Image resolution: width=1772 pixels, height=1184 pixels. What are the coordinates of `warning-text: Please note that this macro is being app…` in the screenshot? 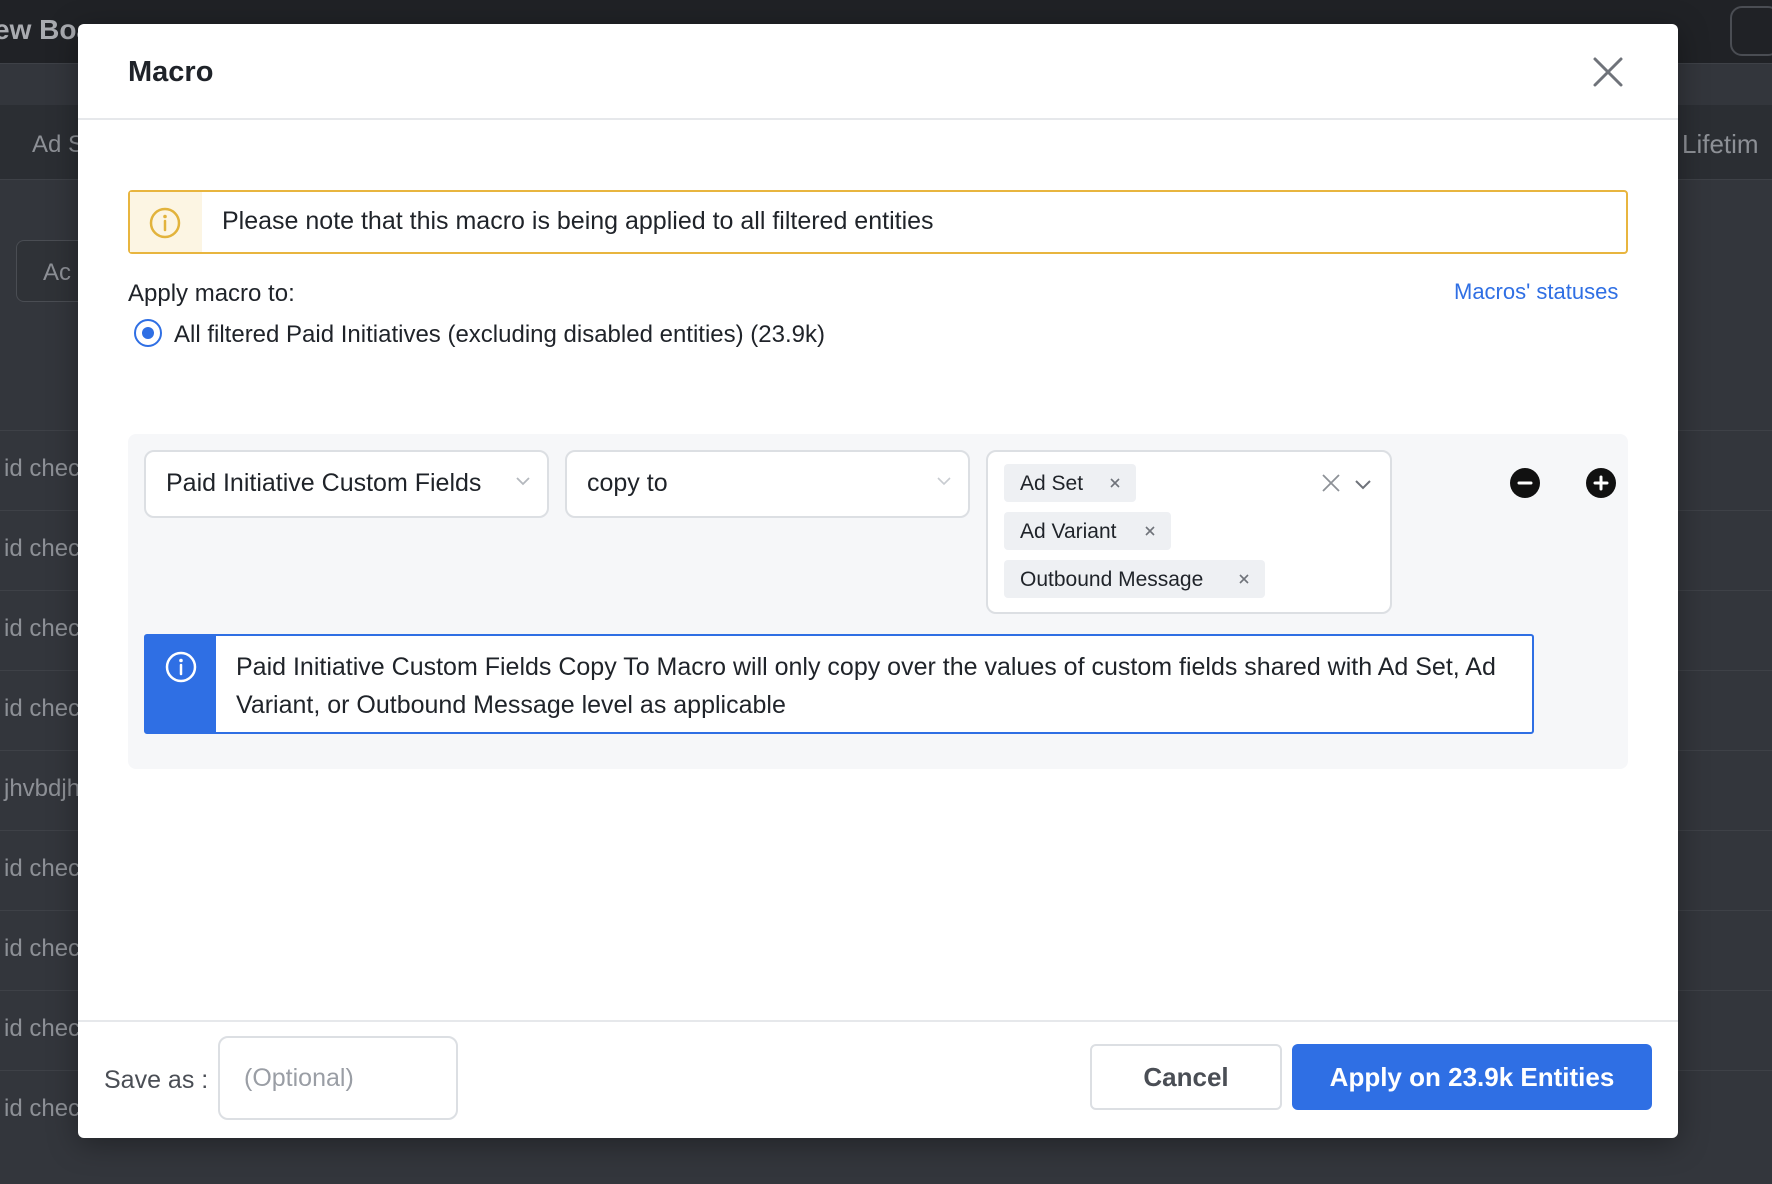 It's located at (578, 221).